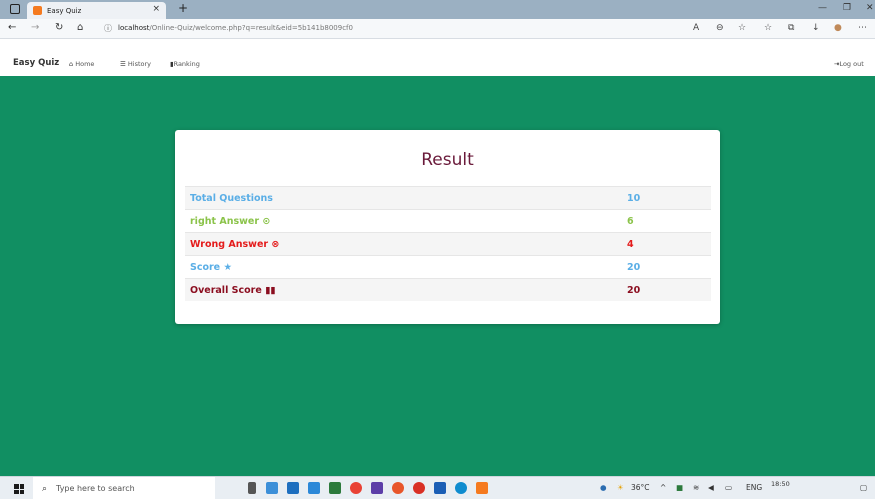 The height and width of the screenshot is (499, 875). I want to click on tab-actions-icon, so click(15, 9).